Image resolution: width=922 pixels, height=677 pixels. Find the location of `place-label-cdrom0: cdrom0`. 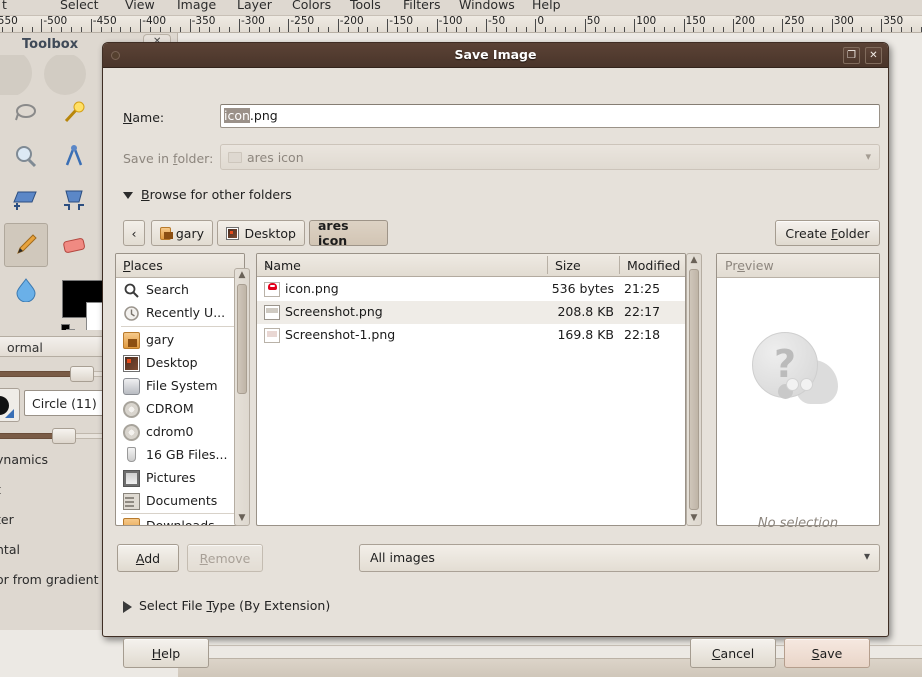

place-label-cdrom0: cdrom0 is located at coordinates (170, 431).